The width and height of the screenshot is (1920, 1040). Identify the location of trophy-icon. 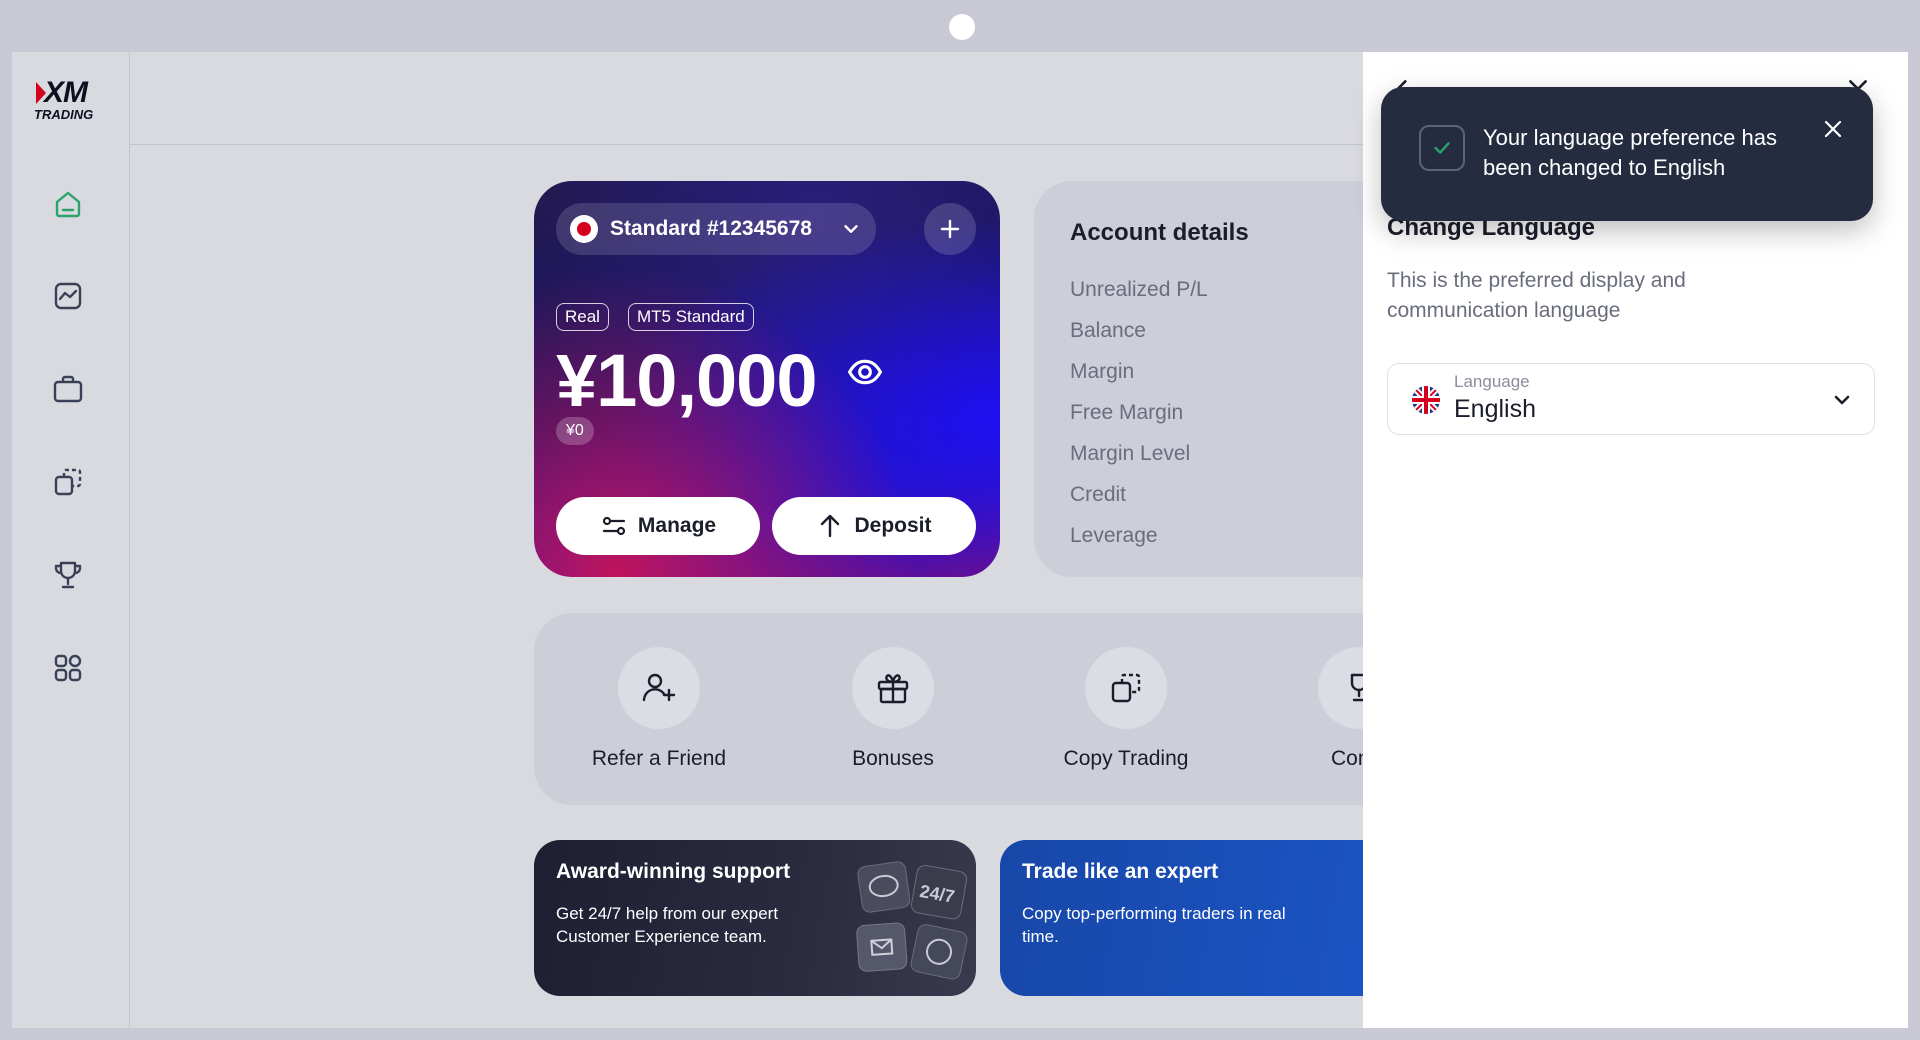
(68, 575).